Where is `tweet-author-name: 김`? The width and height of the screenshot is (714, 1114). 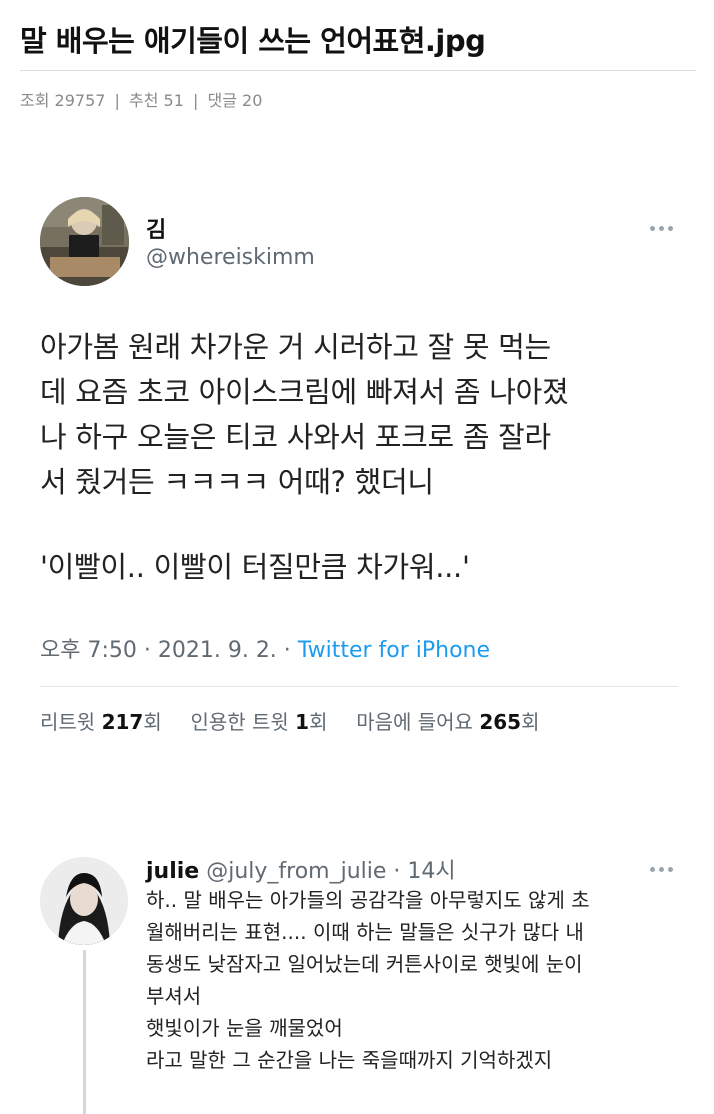 tweet-author-name: 김 is located at coordinates (156, 228).